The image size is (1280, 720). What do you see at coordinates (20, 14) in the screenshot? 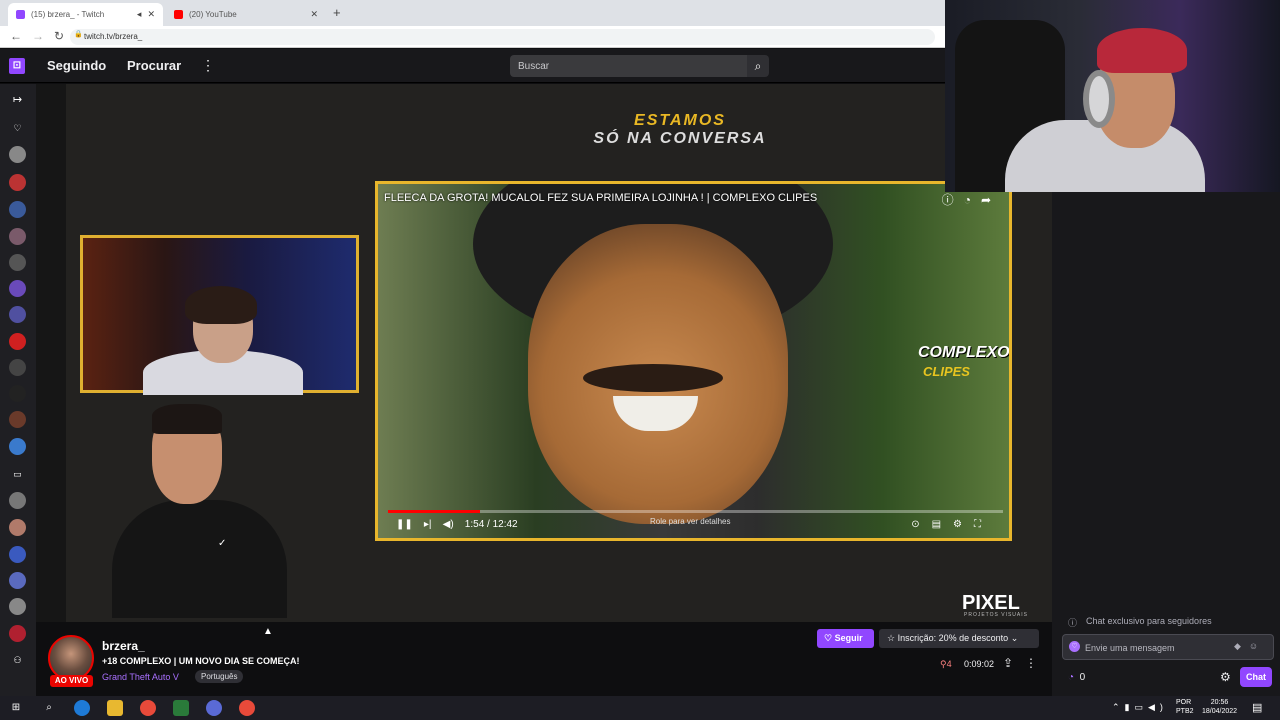
I see `twitch-favicon-icon` at bounding box center [20, 14].